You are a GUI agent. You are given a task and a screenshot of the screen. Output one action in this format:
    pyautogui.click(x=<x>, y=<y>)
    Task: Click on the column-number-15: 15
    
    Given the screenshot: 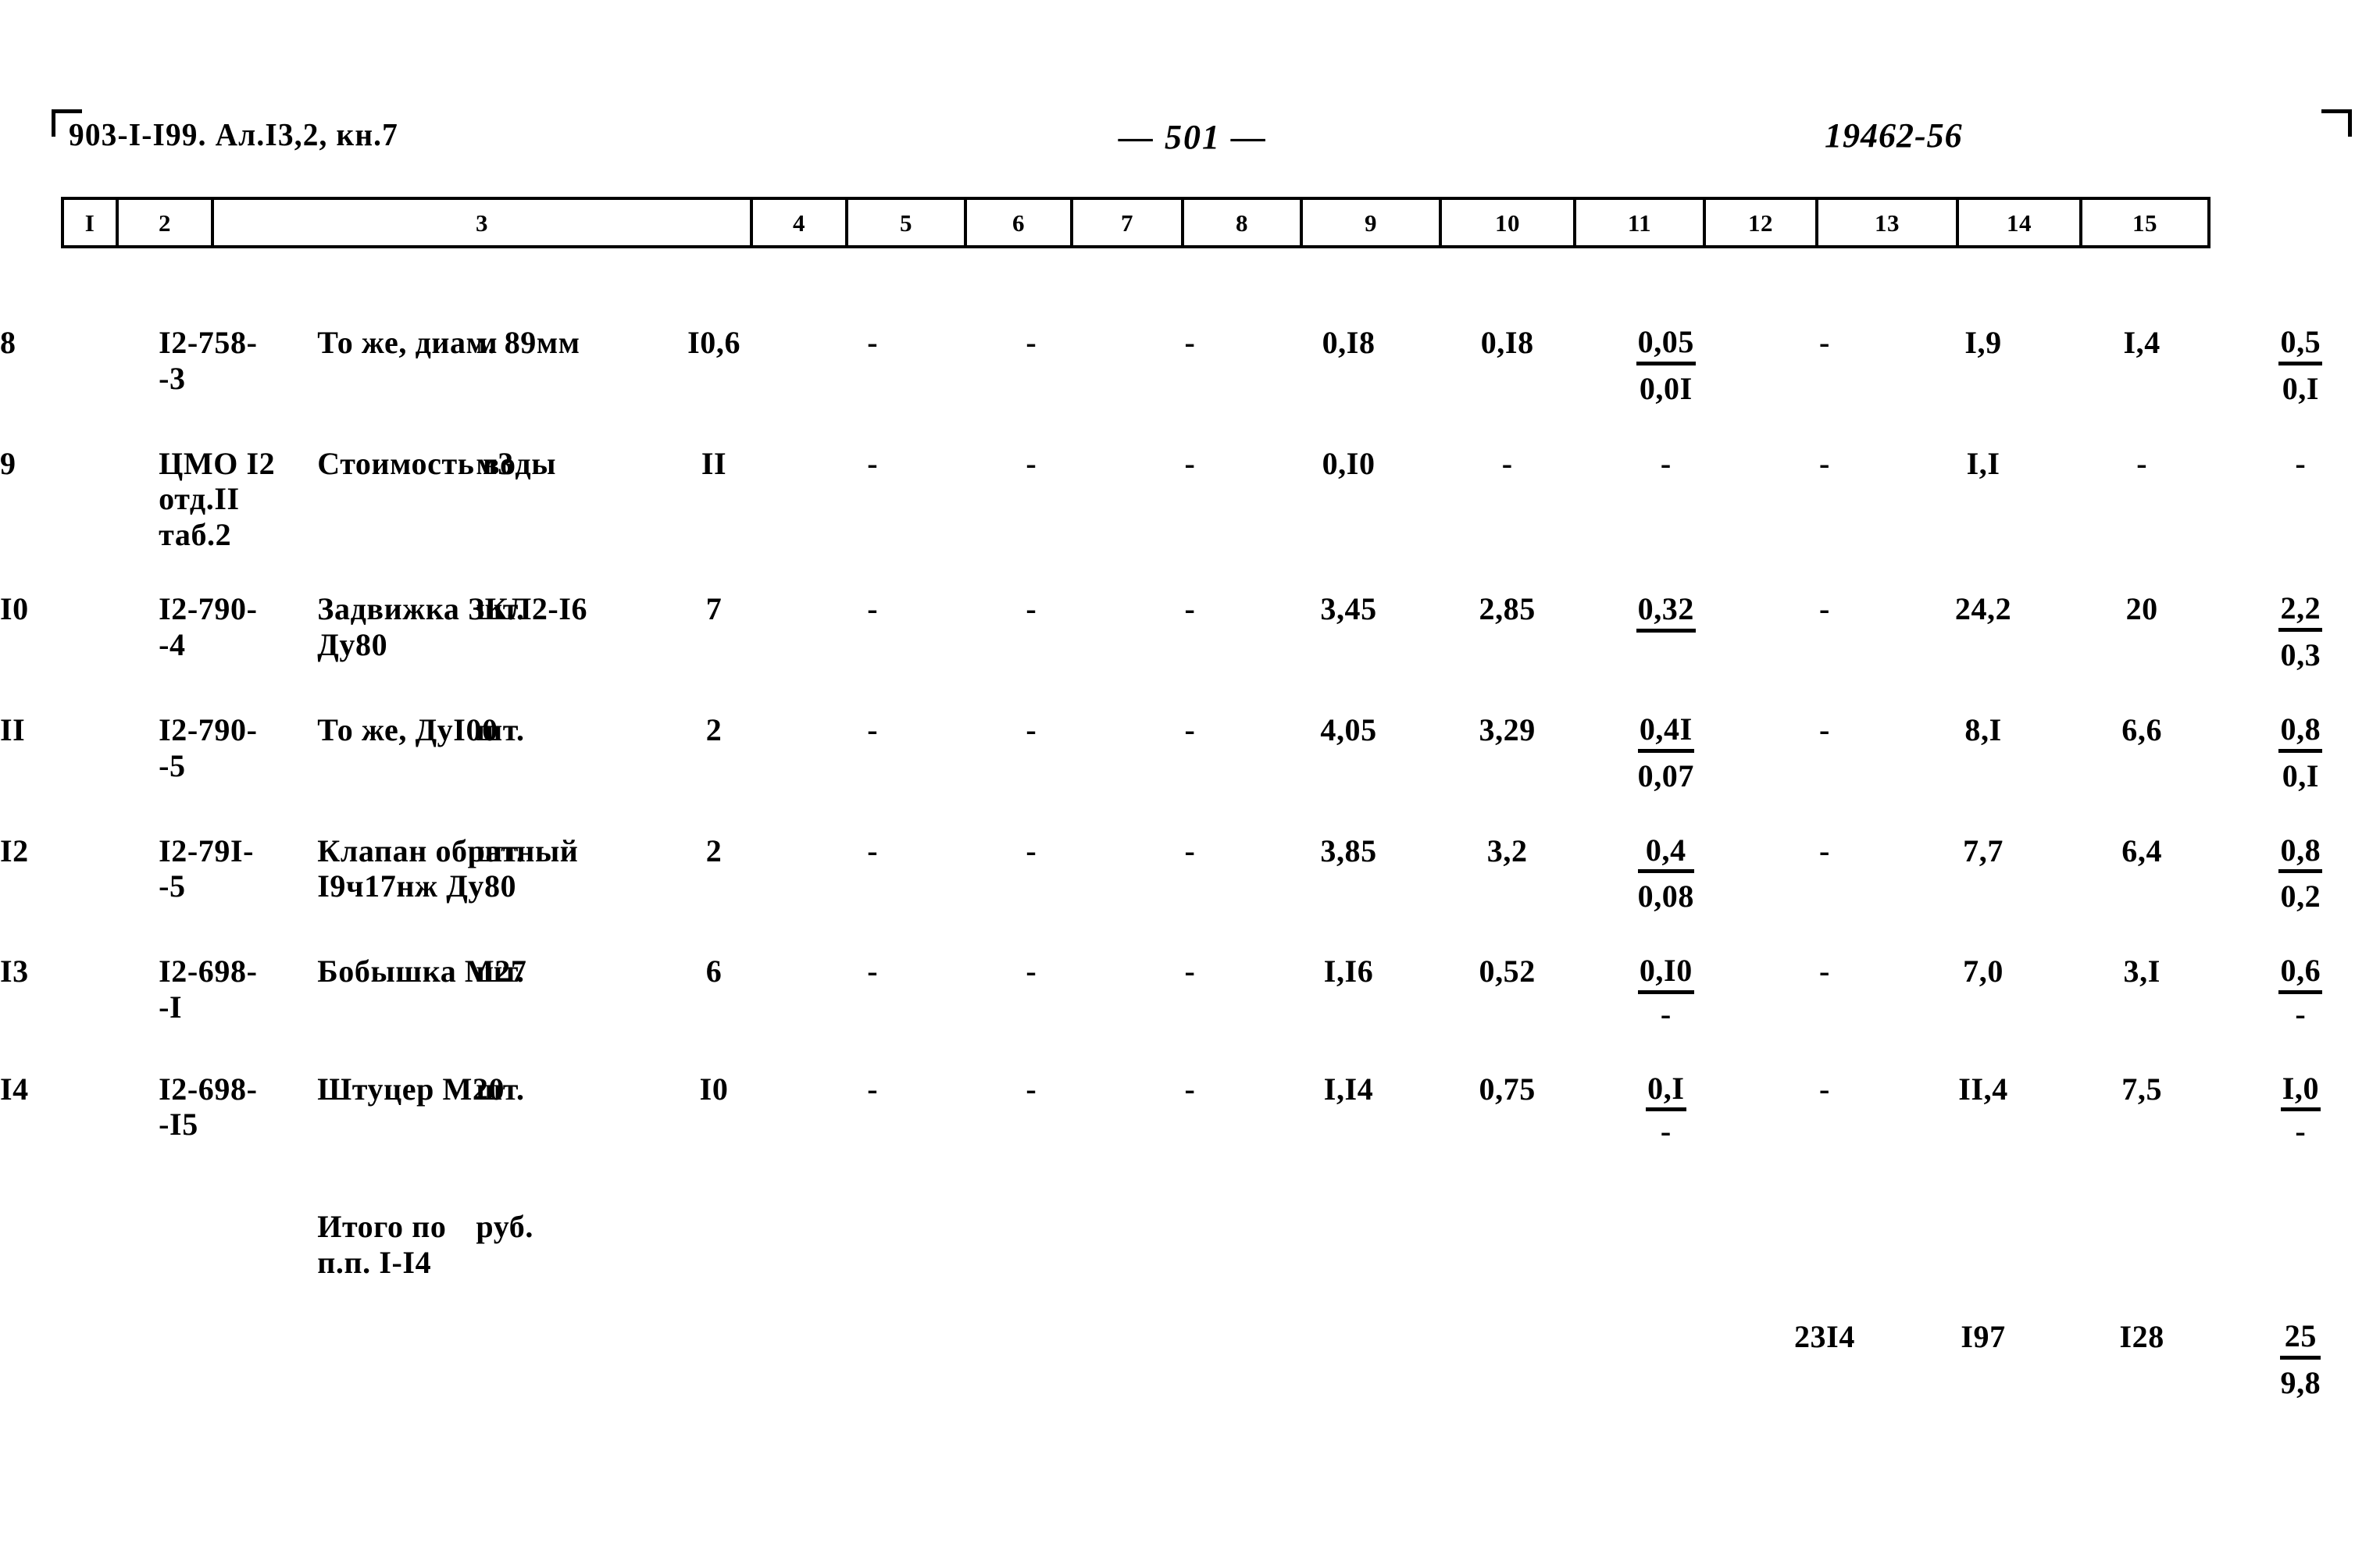 What is the action you would take?
    pyautogui.click(x=2144, y=223)
    